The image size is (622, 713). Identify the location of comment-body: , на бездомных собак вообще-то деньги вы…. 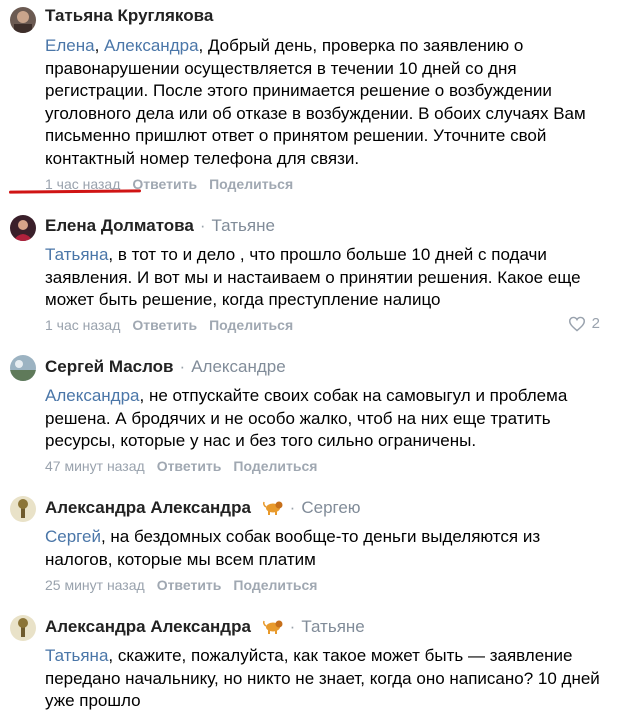
(293, 548).